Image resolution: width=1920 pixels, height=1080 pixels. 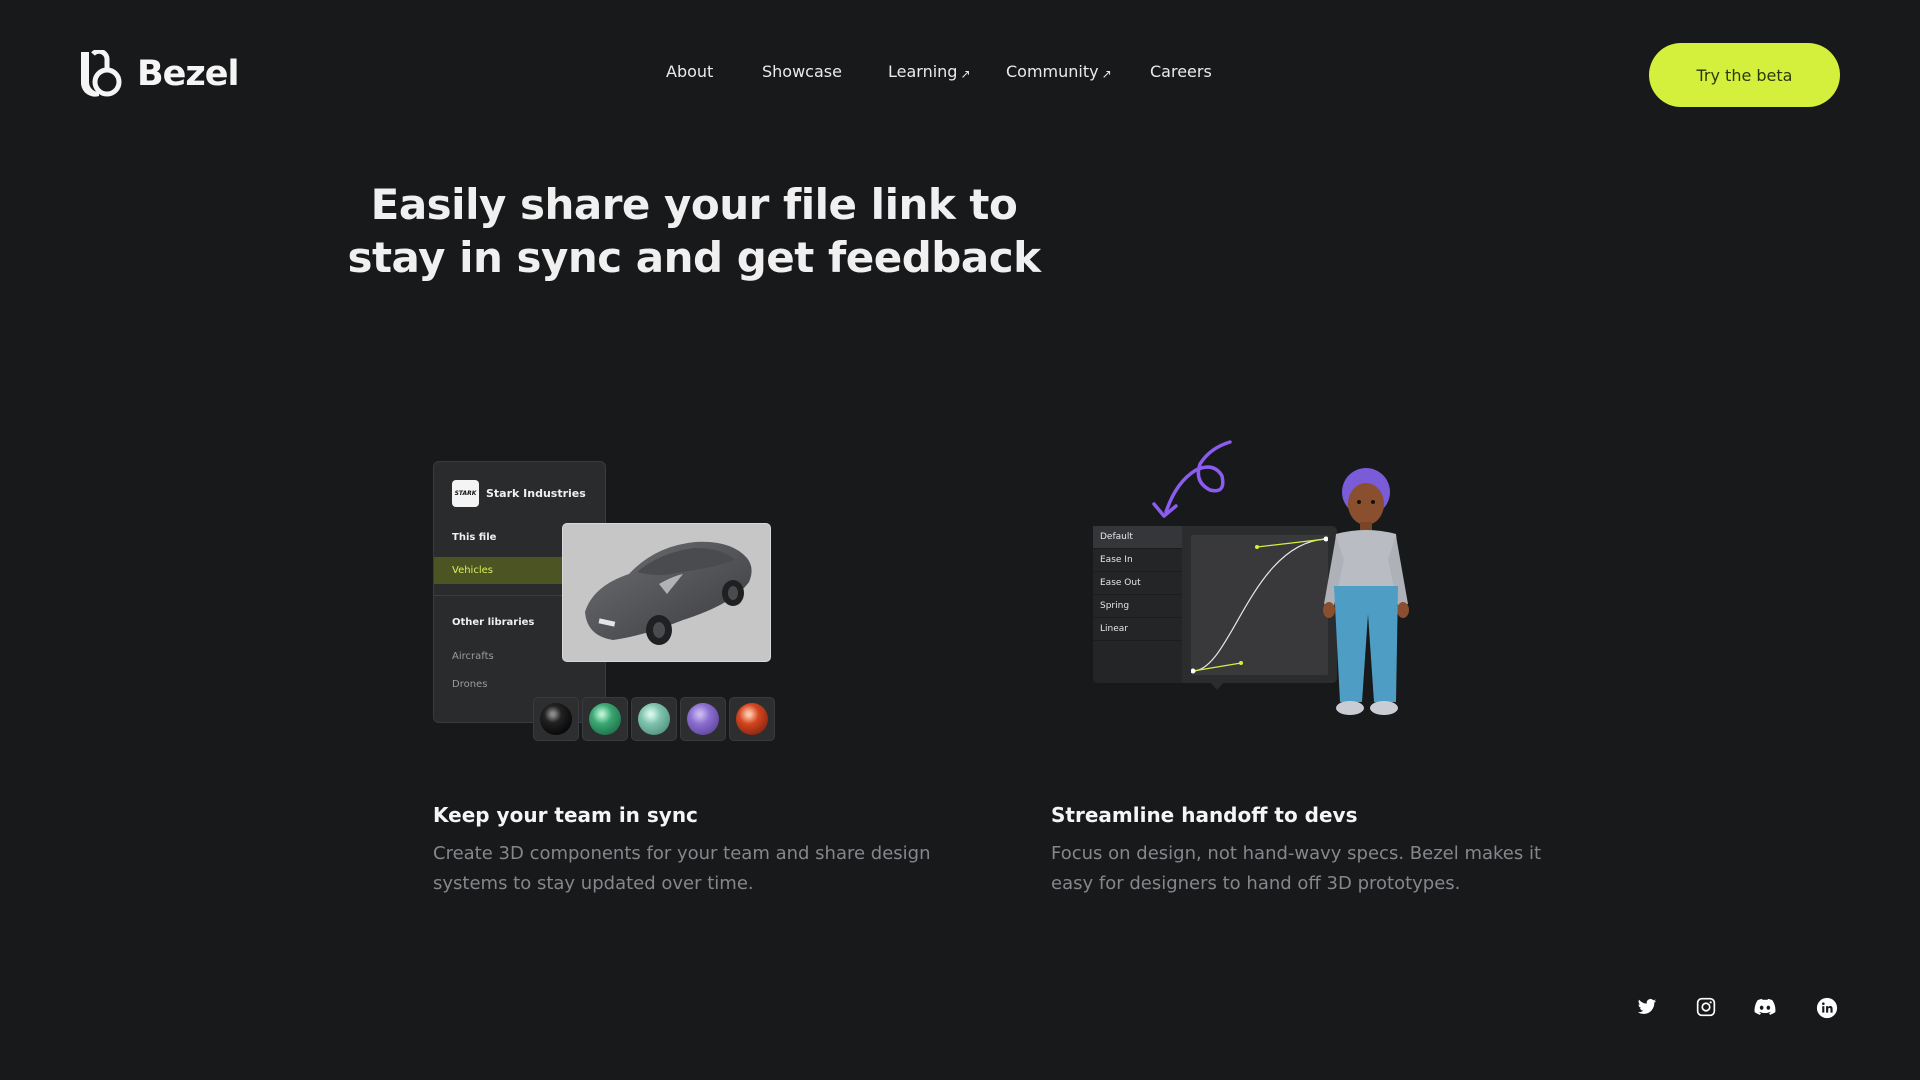 What do you see at coordinates (605, 719) in the screenshot?
I see `material-green` at bounding box center [605, 719].